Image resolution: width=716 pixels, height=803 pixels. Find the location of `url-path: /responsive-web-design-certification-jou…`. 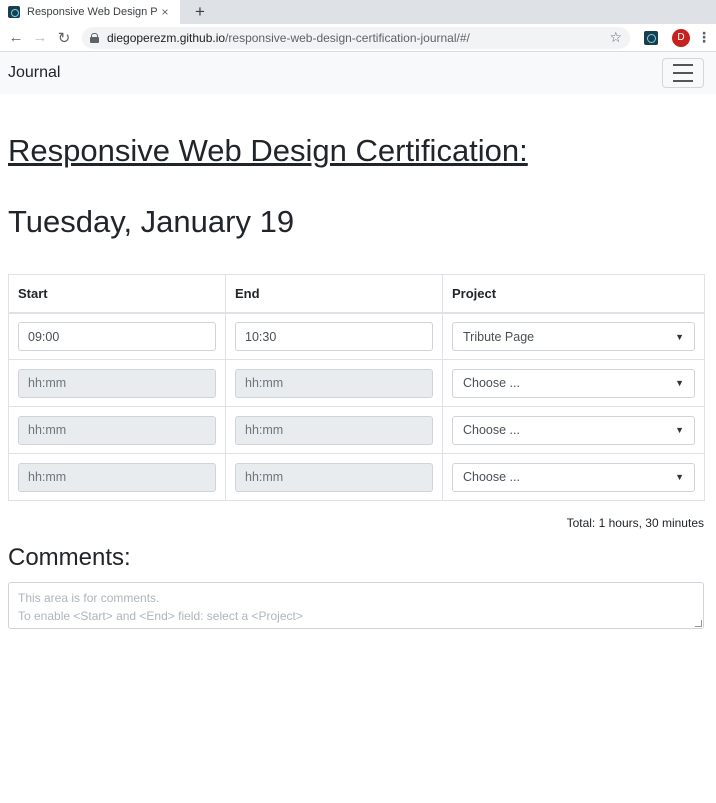

url-path: /responsive-web-design-certification-jou… is located at coordinates (347, 37).